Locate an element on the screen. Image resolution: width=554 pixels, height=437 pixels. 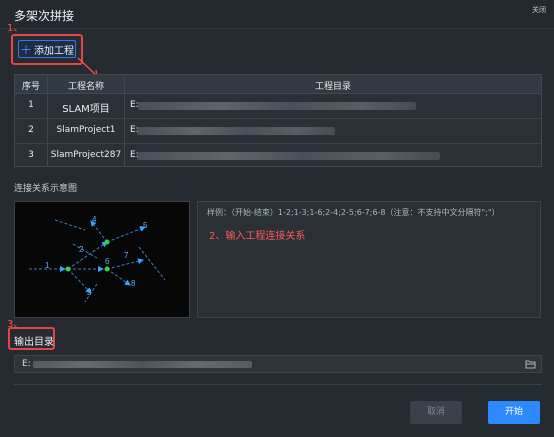
row-index: 1 is located at coordinates (31, 105).